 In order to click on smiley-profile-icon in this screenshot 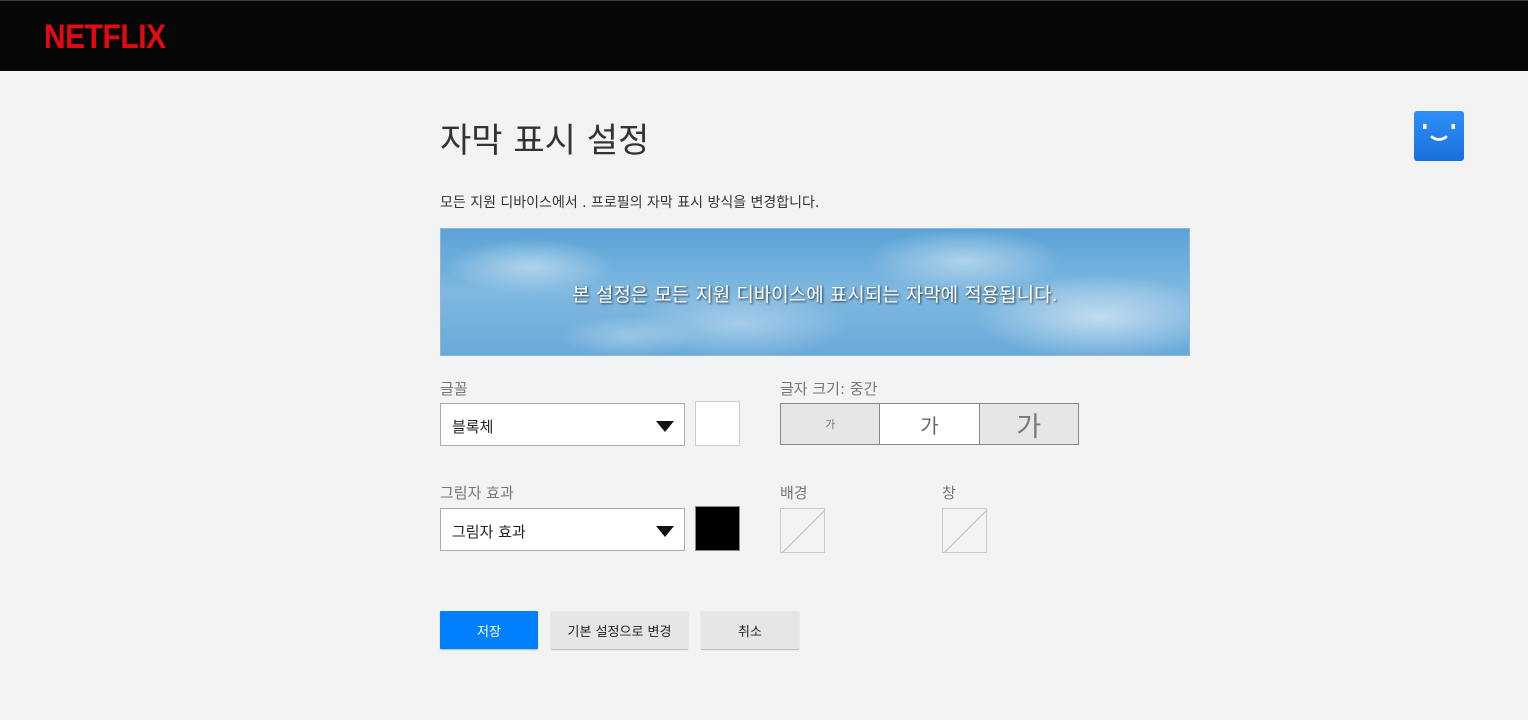, I will do `click(1439, 132)`.